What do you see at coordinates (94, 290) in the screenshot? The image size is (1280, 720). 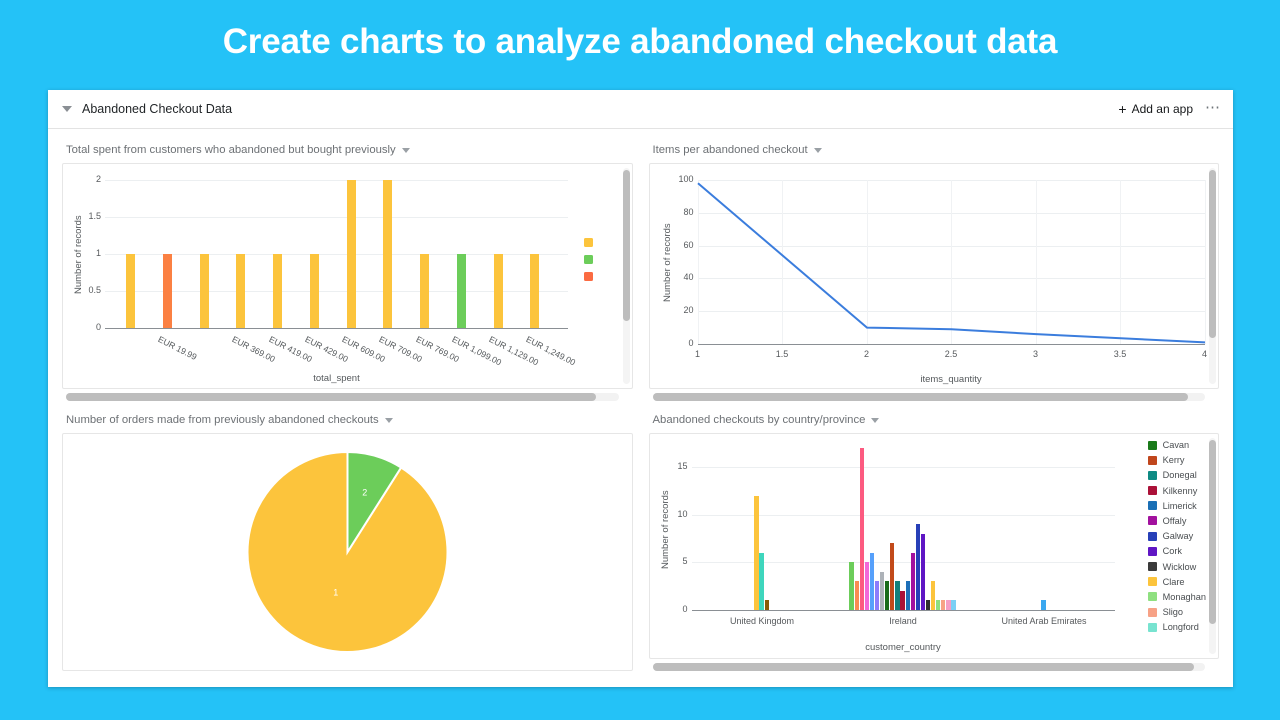 I see `chart1-y-tick: 0.5` at bounding box center [94, 290].